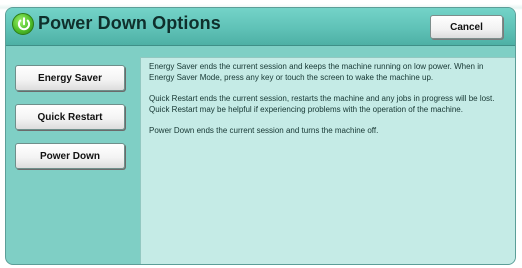 The width and height of the screenshot is (522, 268). Describe the element at coordinates (466, 27) in the screenshot. I see `cancel-button: Cancel` at that location.